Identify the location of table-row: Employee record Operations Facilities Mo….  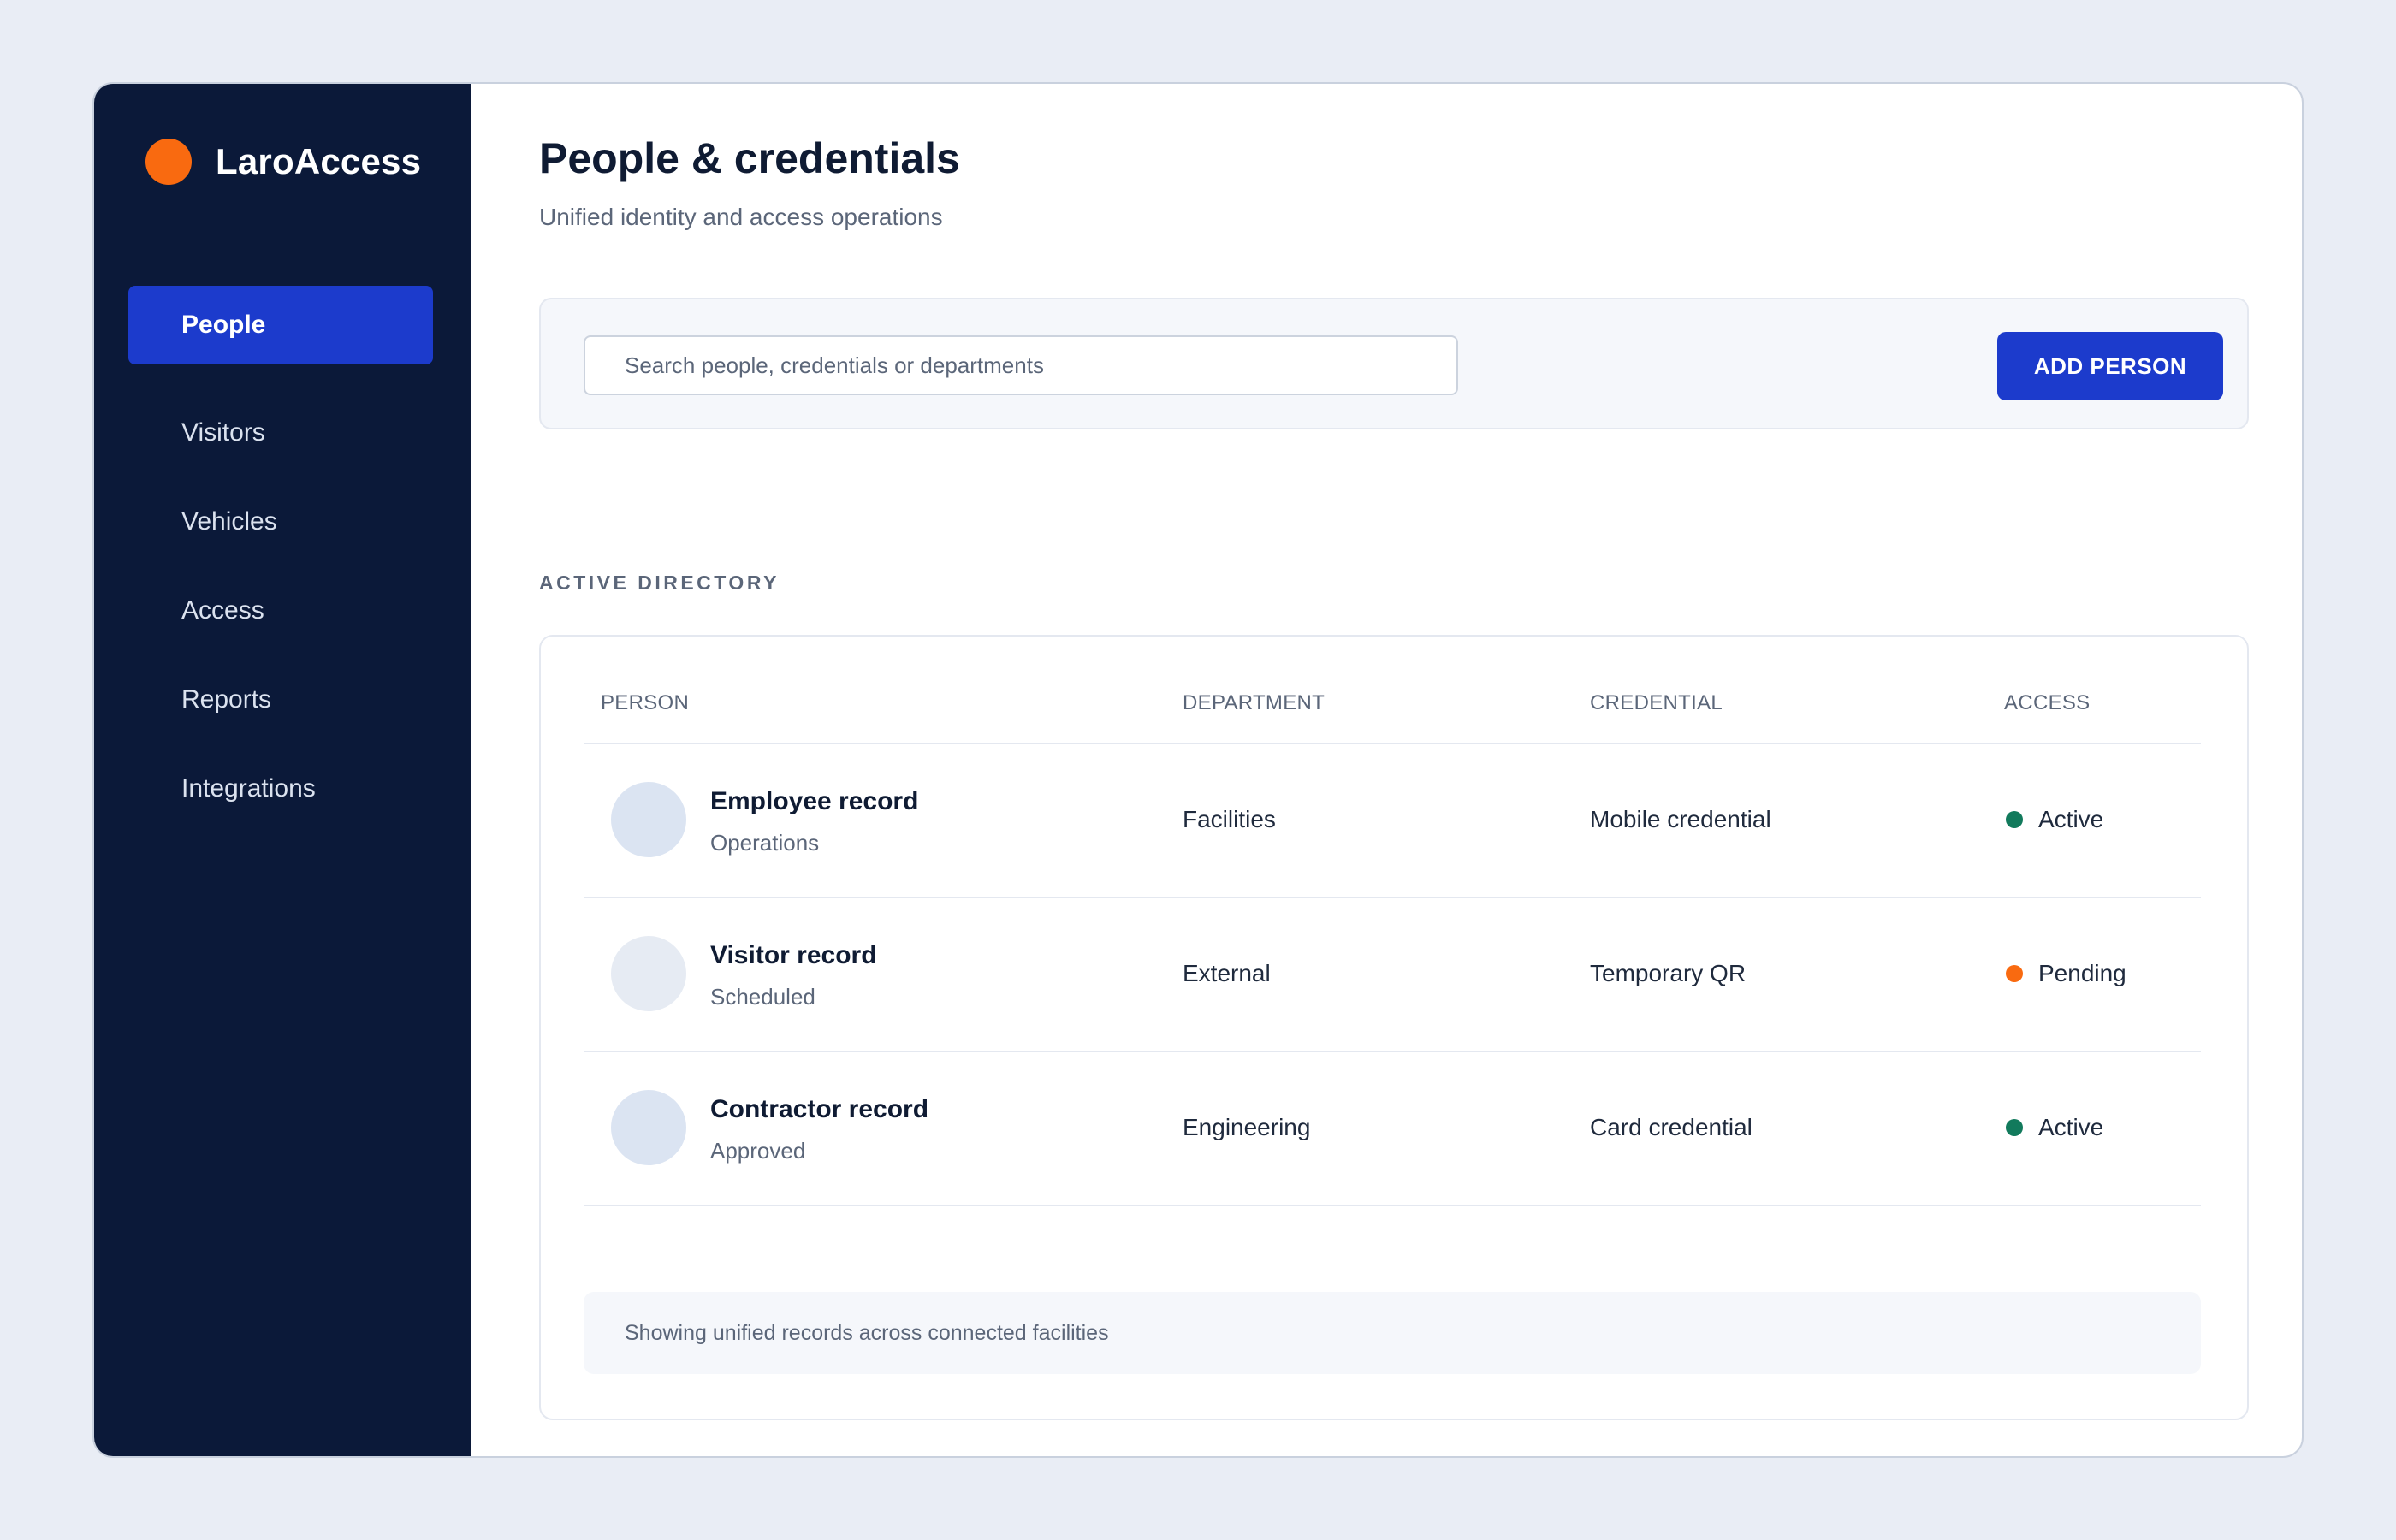
(1392, 821).